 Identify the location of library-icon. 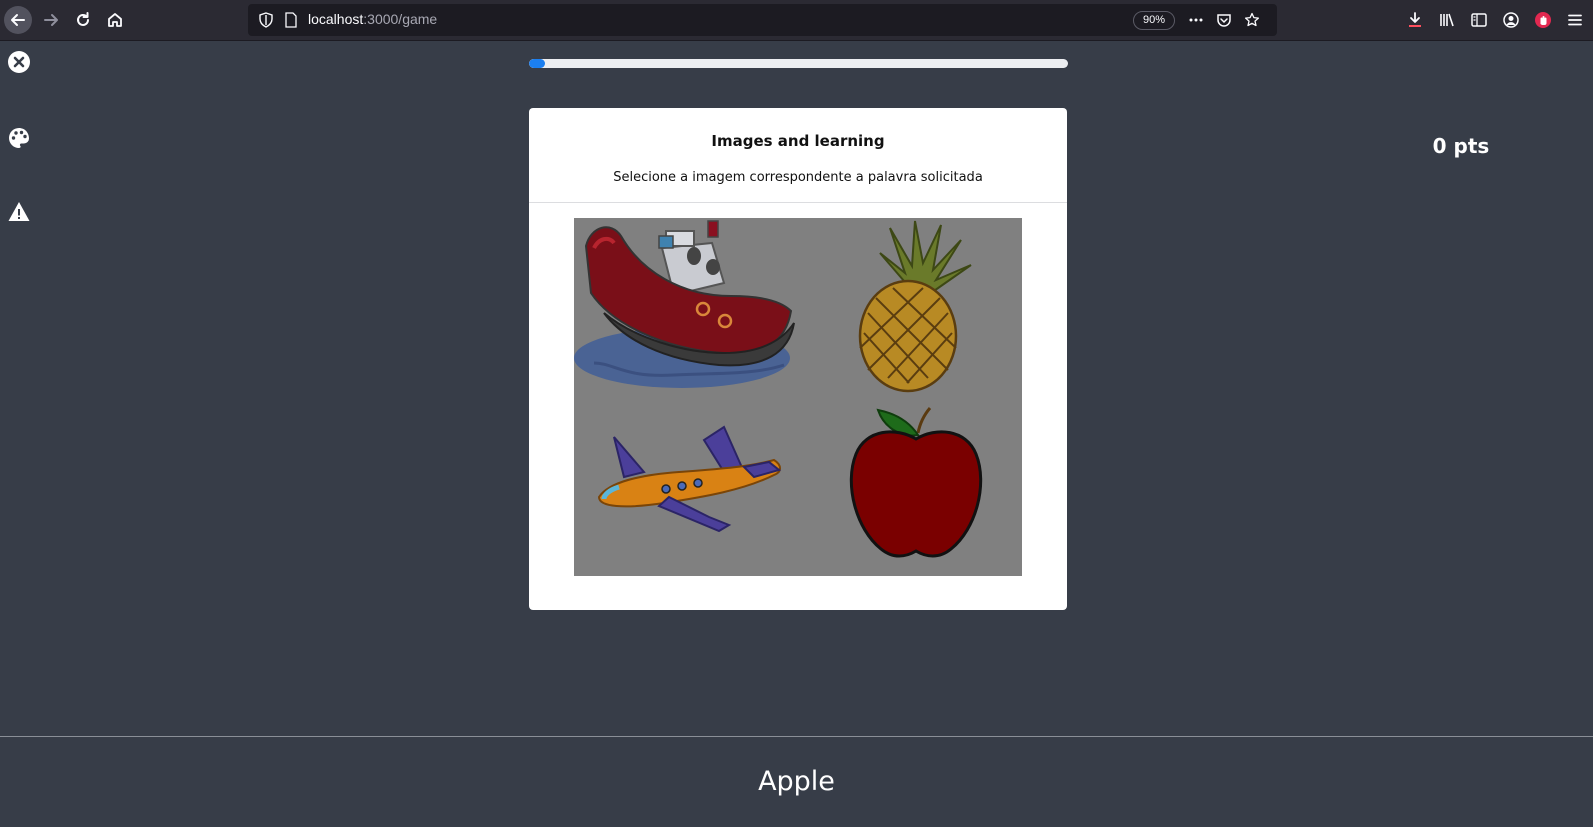
(1447, 20).